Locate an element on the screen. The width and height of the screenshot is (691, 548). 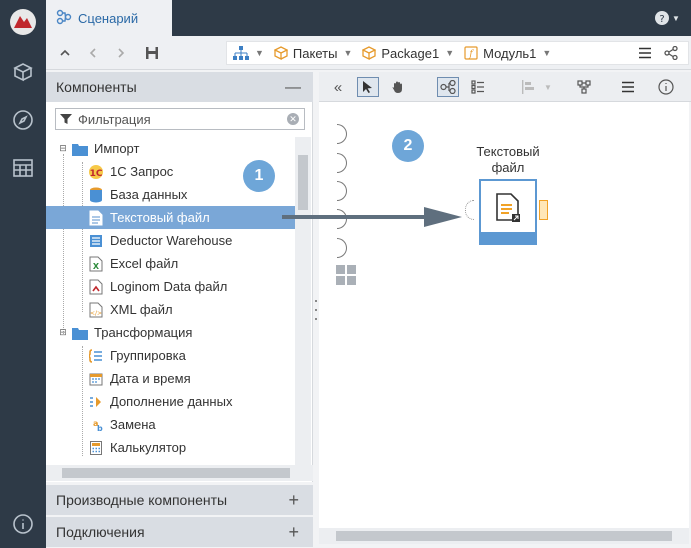
replace-icon: ab is located at coordinates (96, 425).